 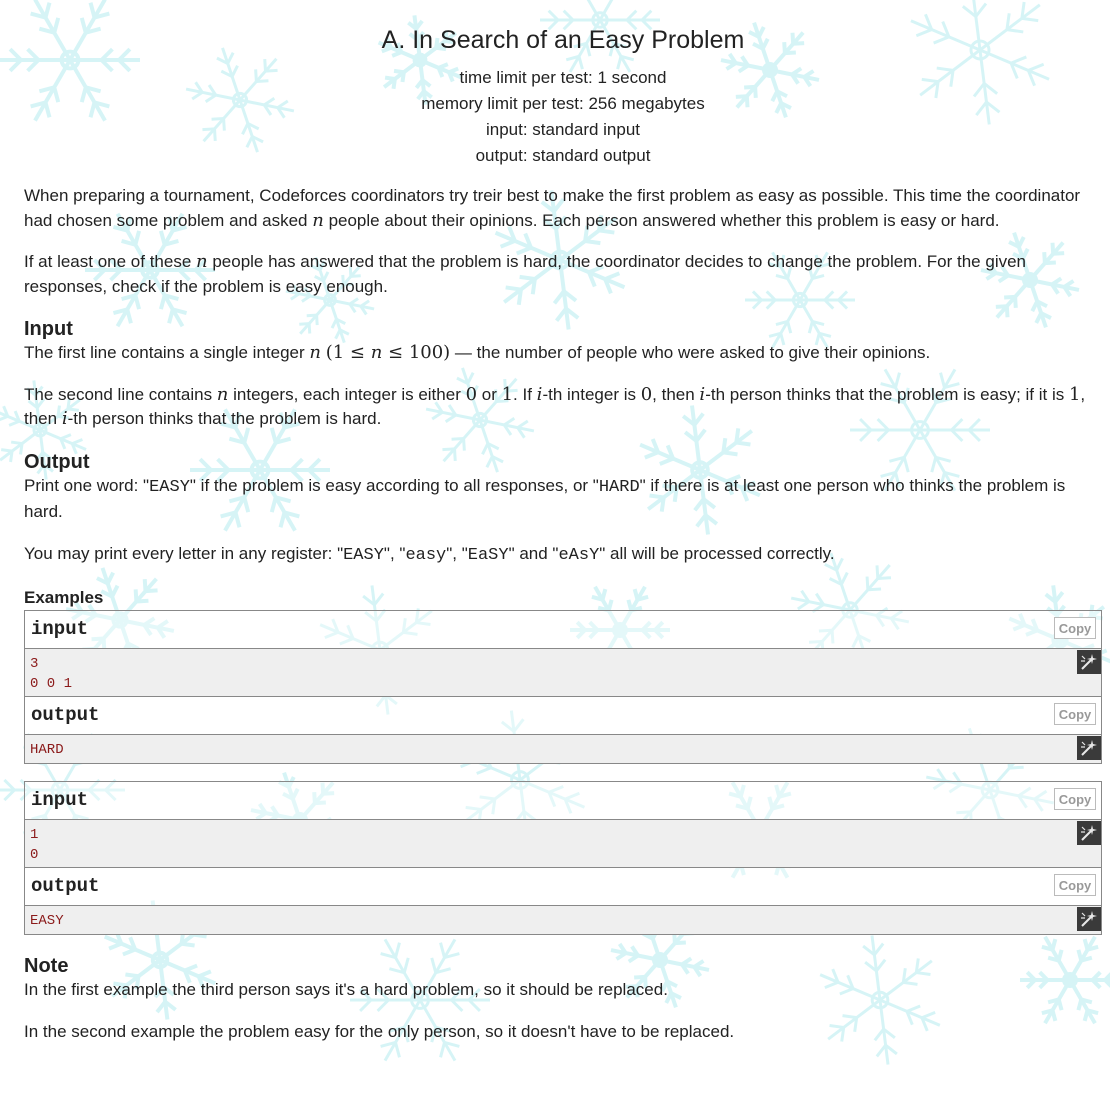 What do you see at coordinates (47, 921) in the screenshot?
I see `example-line: EASY` at bounding box center [47, 921].